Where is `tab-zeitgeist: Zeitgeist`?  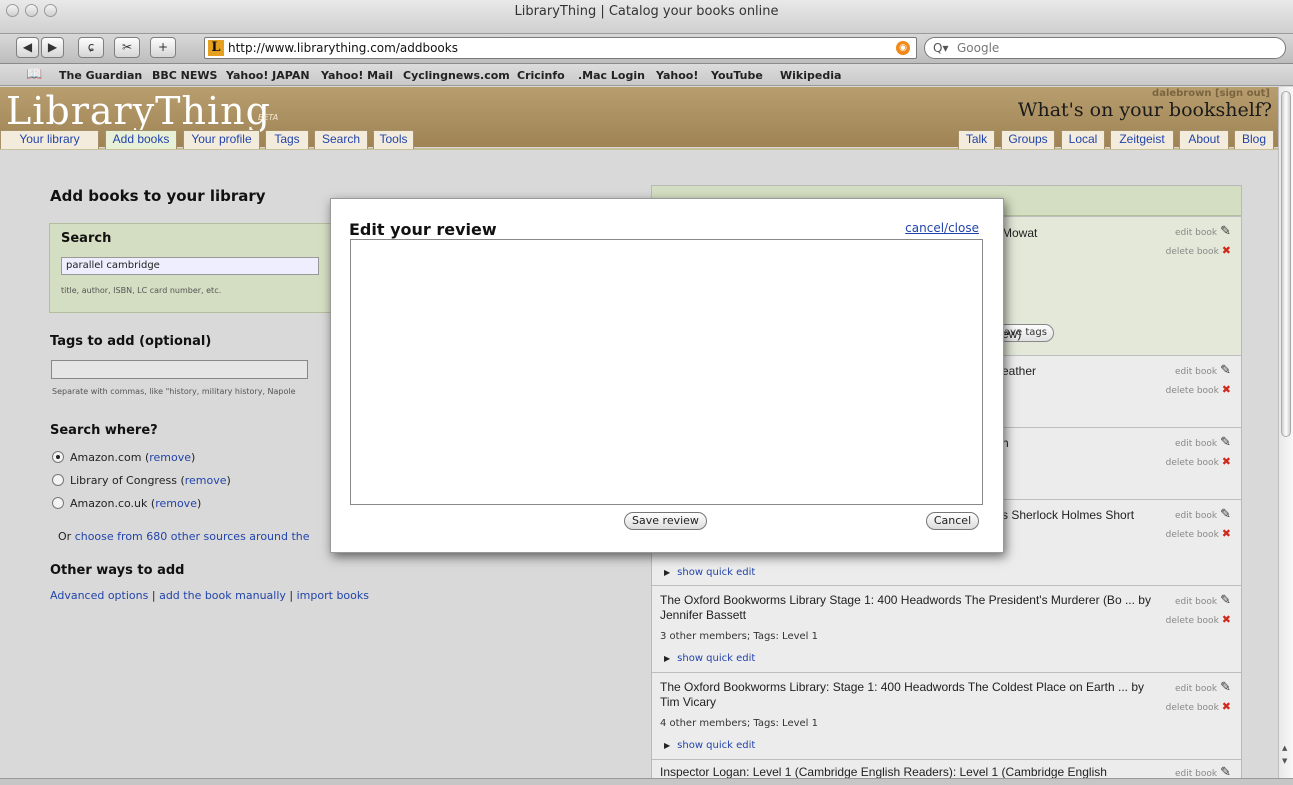
tab-zeitgeist: Zeitgeist is located at coordinates (1142, 139).